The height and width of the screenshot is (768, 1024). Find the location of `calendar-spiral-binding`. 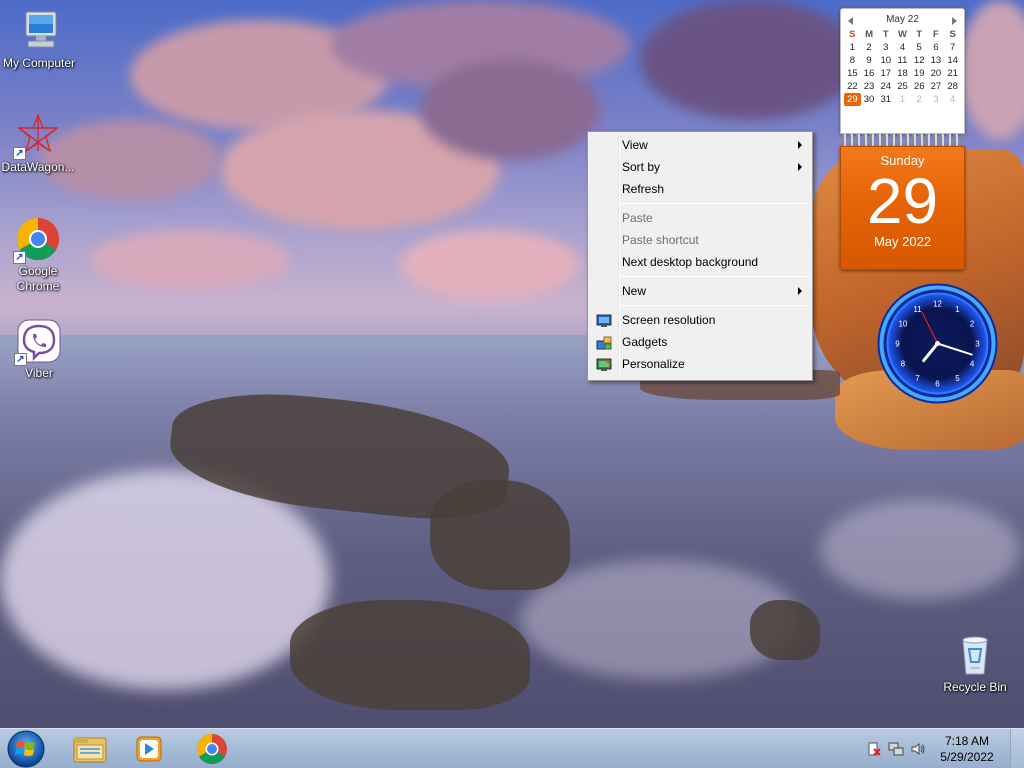

calendar-spiral-binding is located at coordinates (902, 140).